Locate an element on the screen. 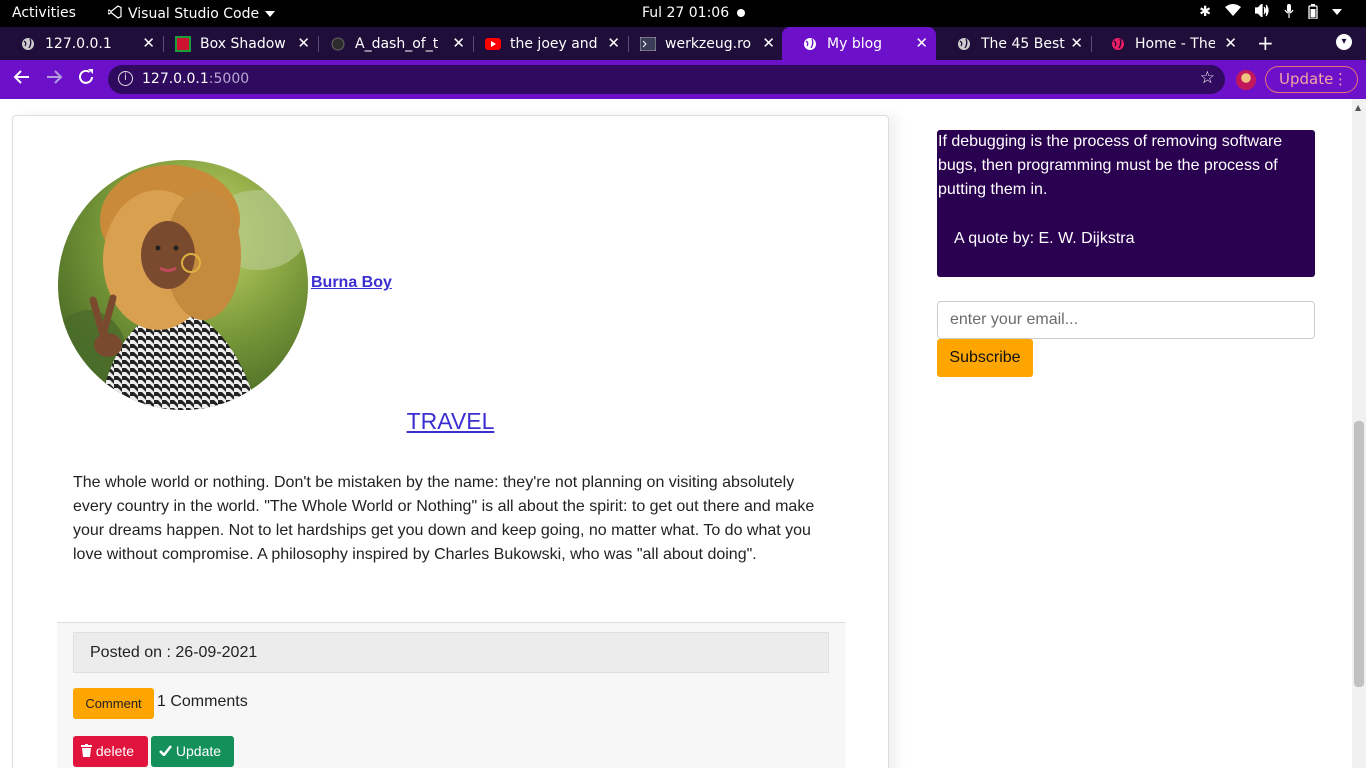 The width and height of the screenshot is (1366, 768). vertical-scrollbar: ▲ is located at coordinates (1359, 433).